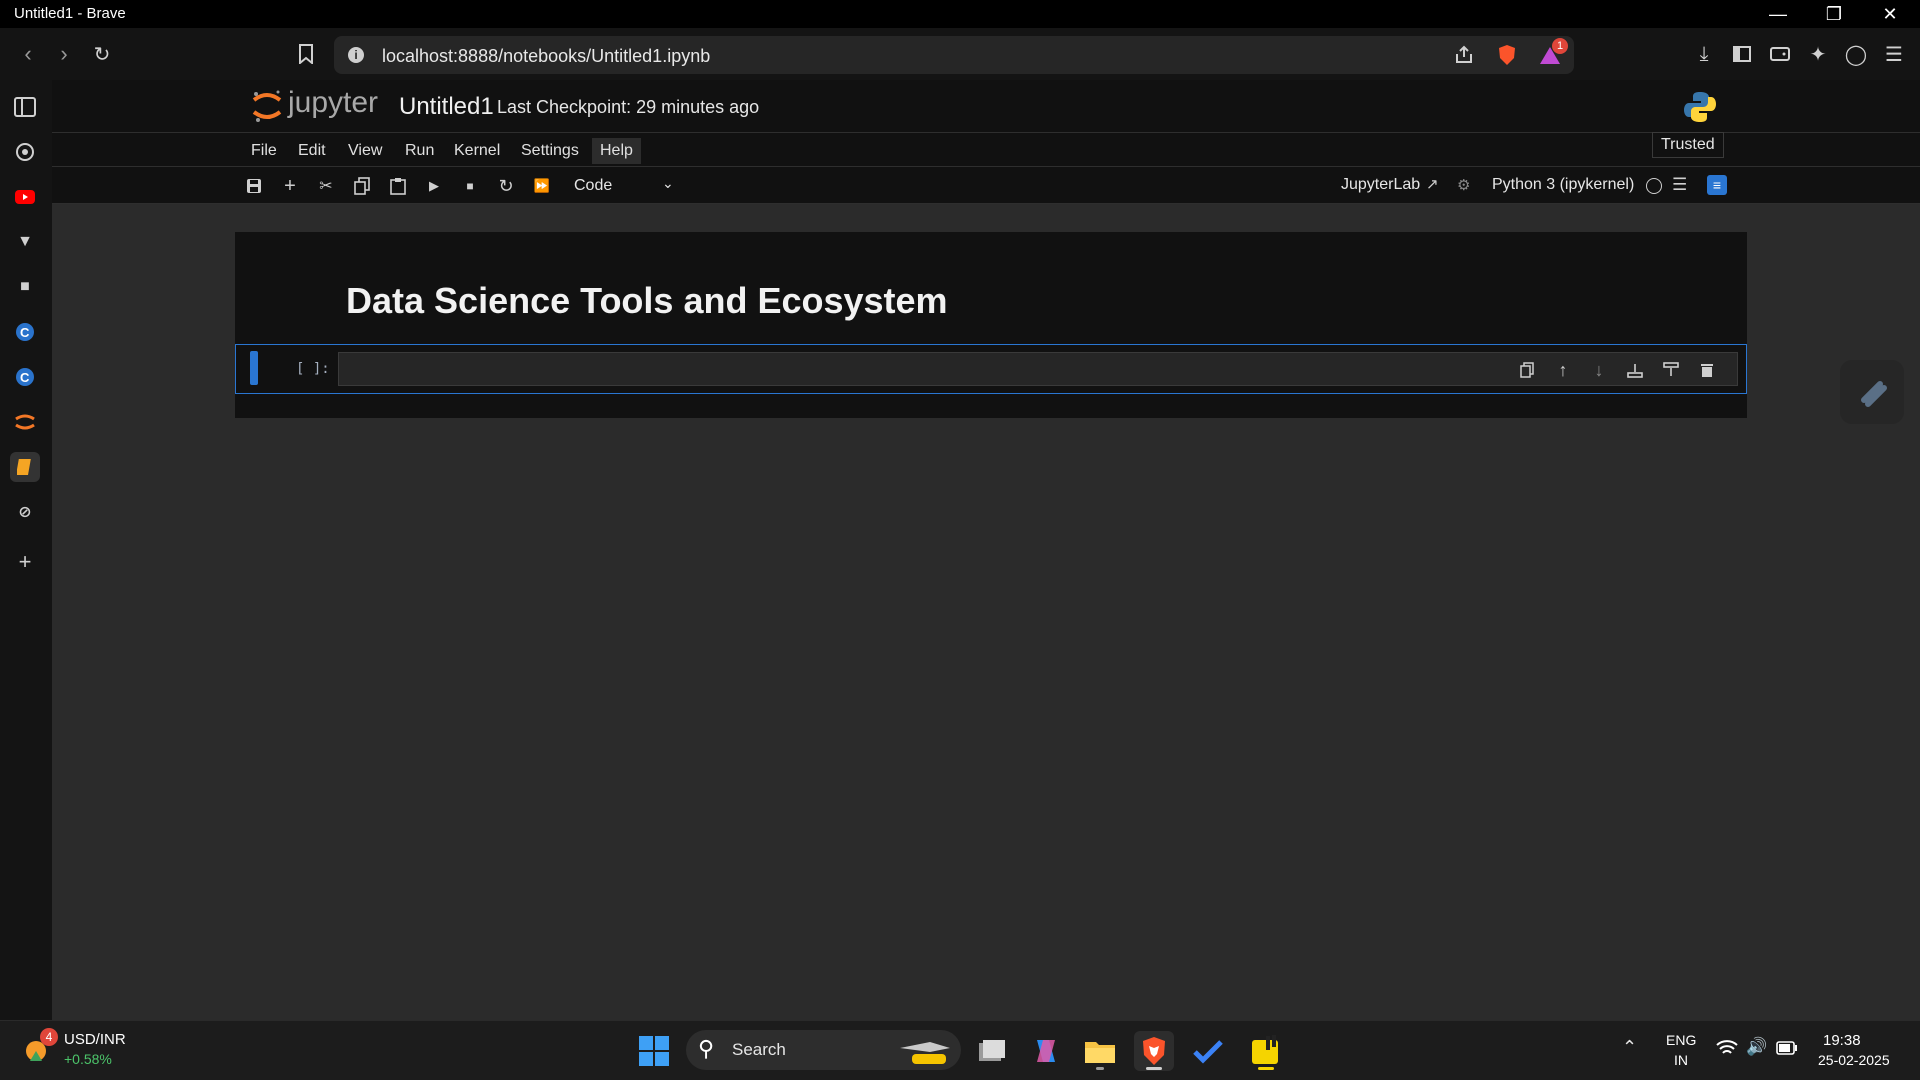 Image resolution: width=1920 pixels, height=1080 pixels. What do you see at coordinates (1872, 392) in the screenshot?
I see `floating-assistant-button` at bounding box center [1872, 392].